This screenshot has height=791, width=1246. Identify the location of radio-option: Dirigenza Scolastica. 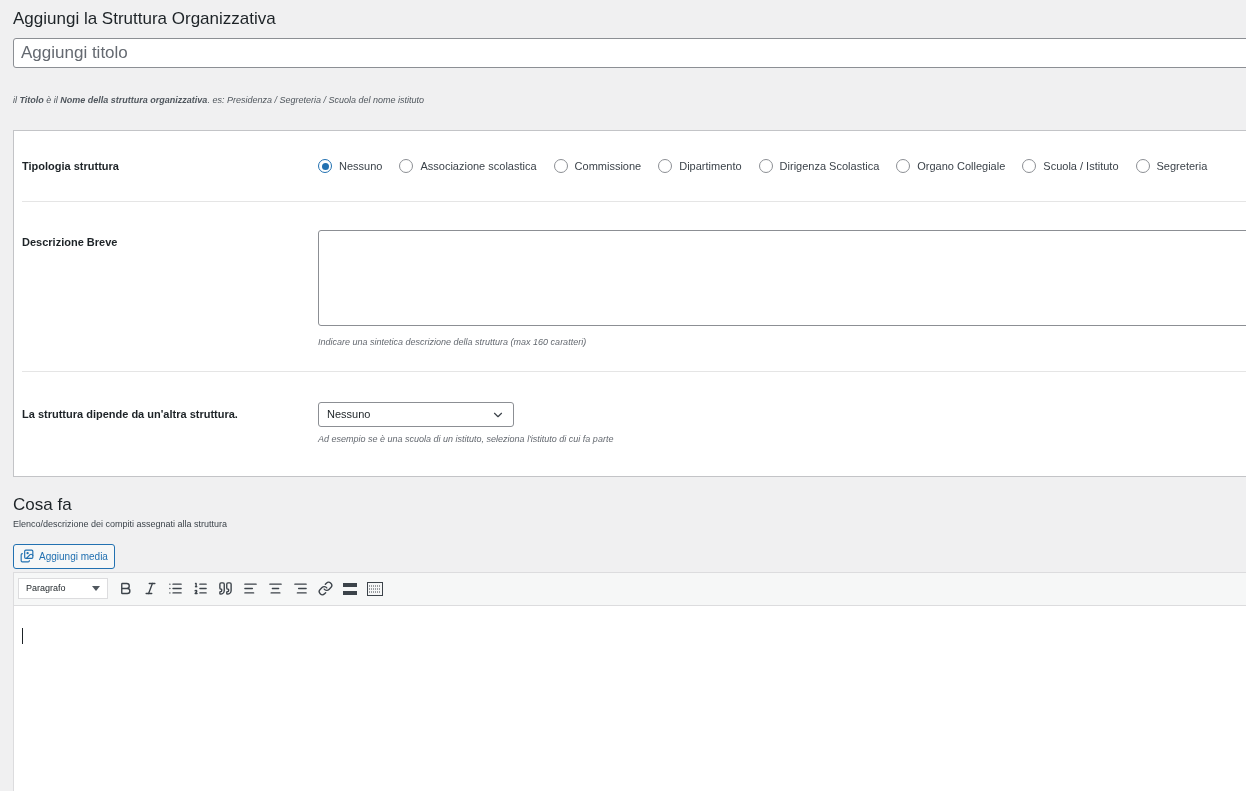
(819, 166).